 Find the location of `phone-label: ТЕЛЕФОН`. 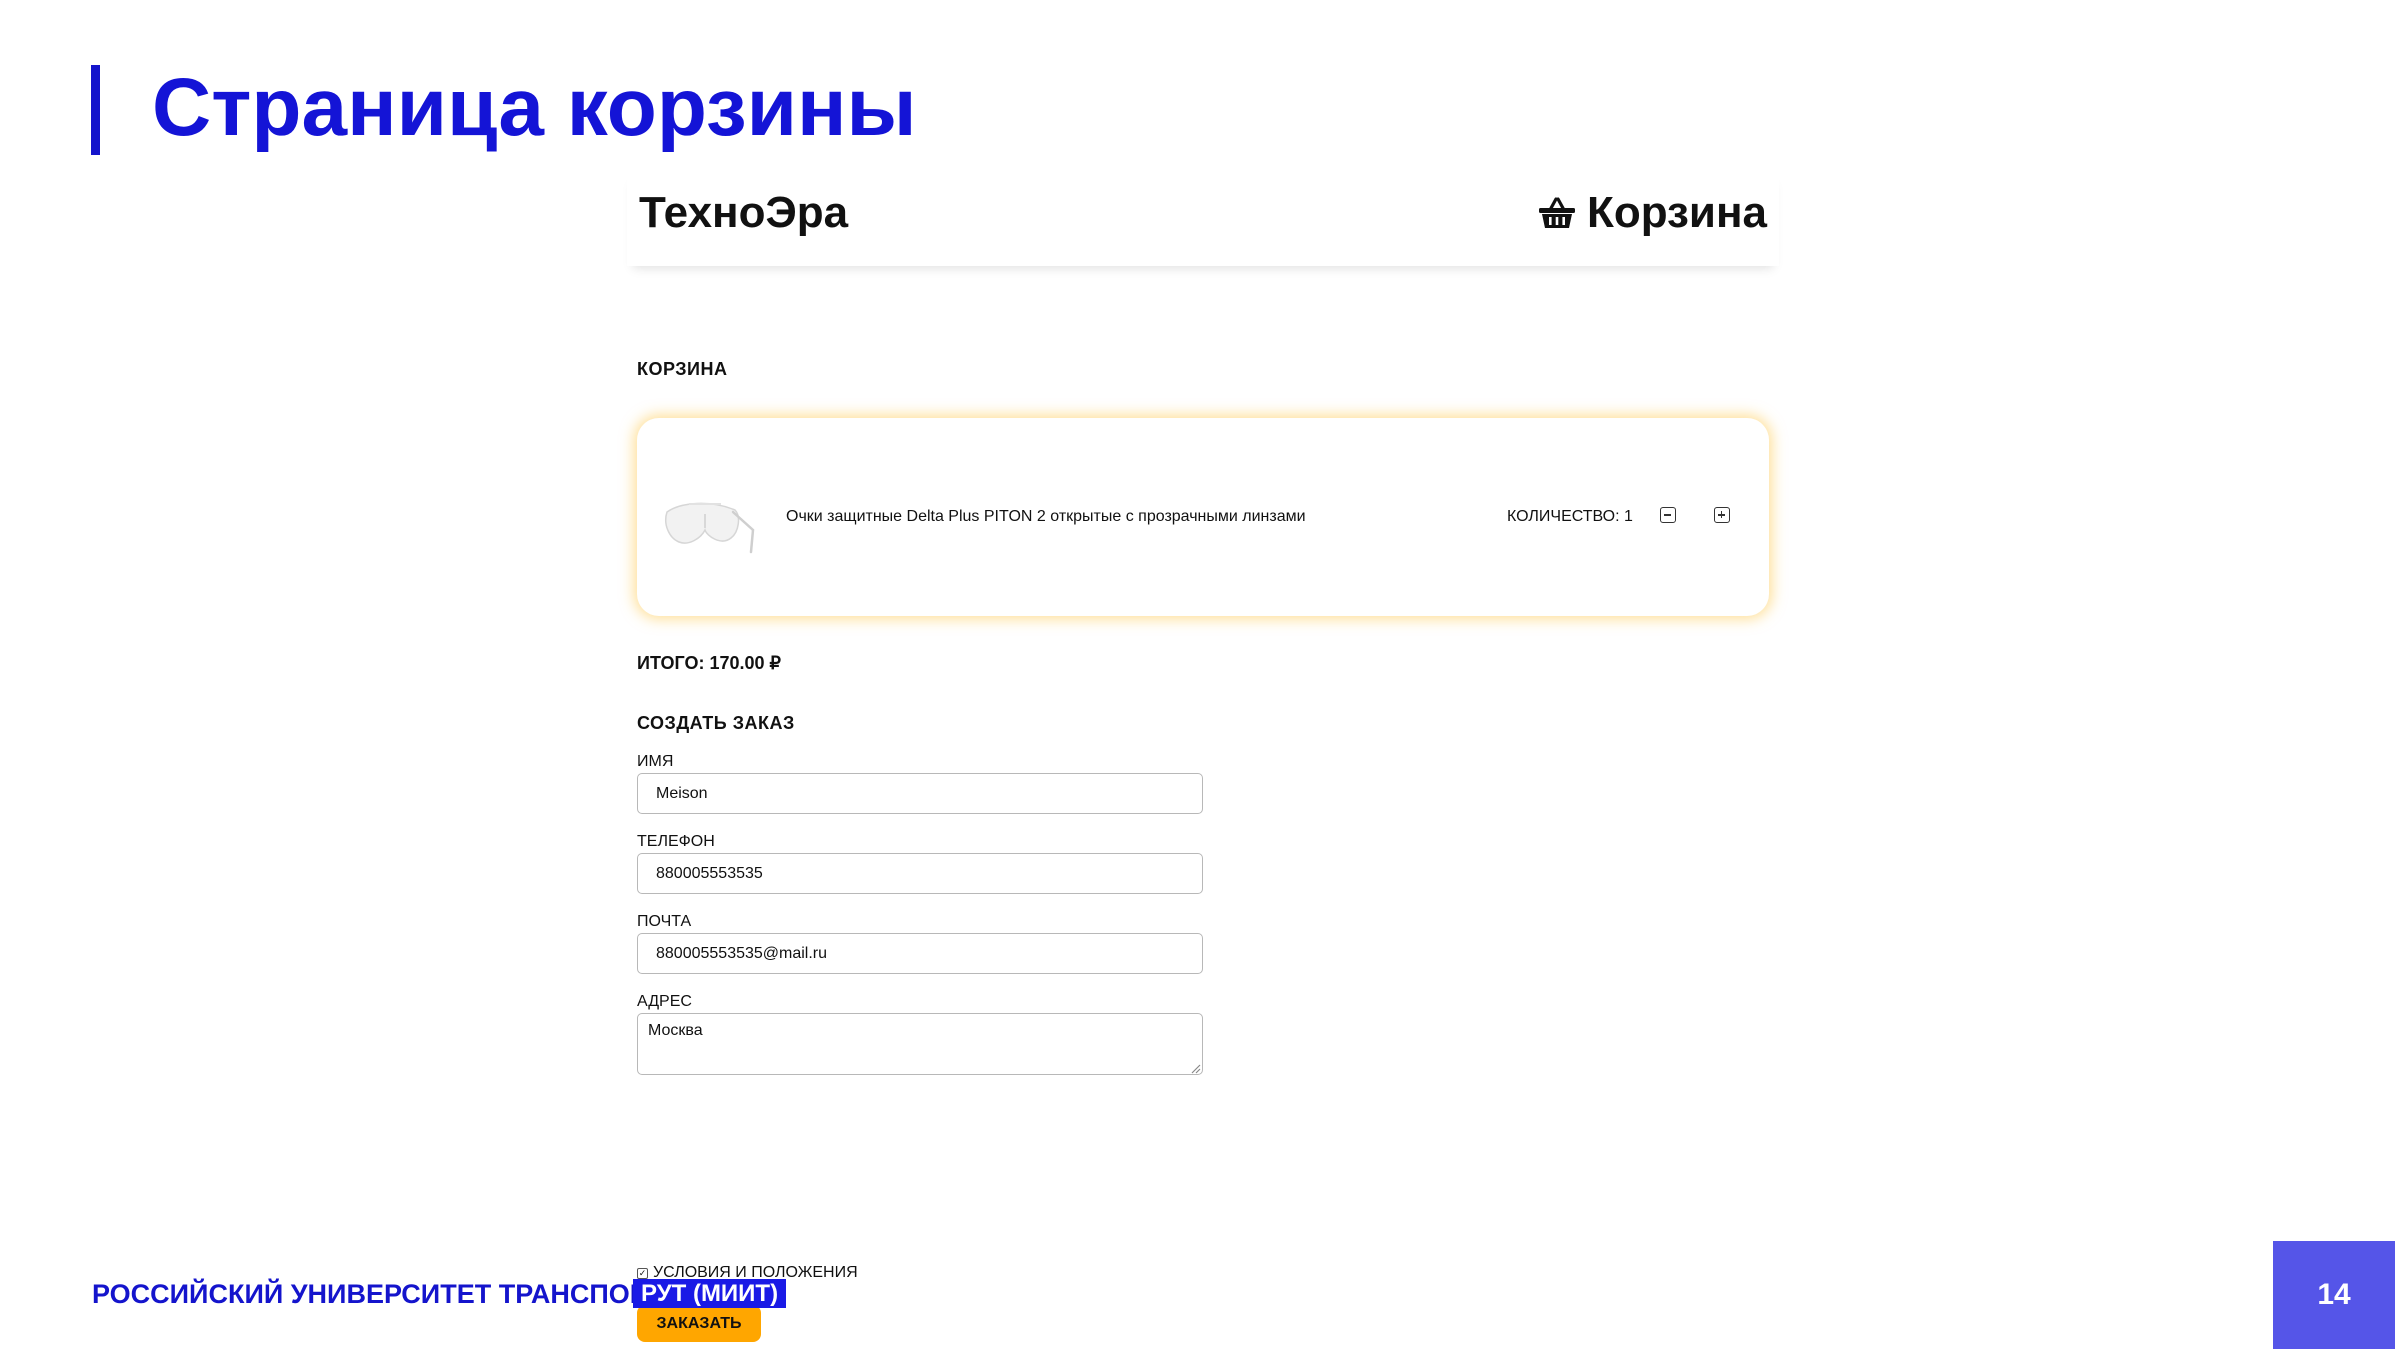

phone-label: ТЕЛЕФОН is located at coordinates (676, 841).